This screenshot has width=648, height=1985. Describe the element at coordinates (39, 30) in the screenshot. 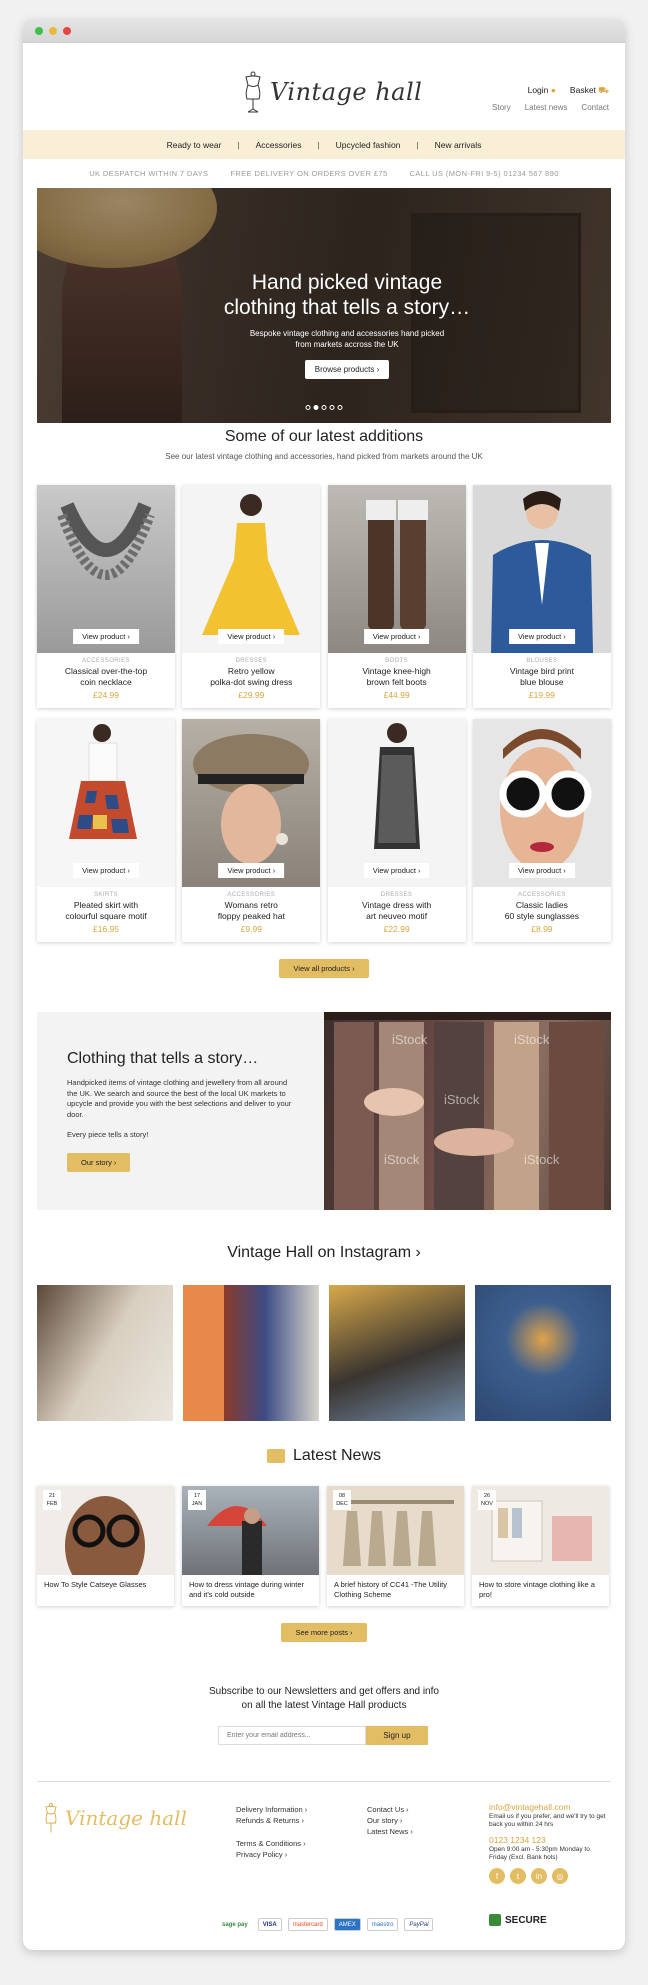

I see `window-maximize-button` at that location.